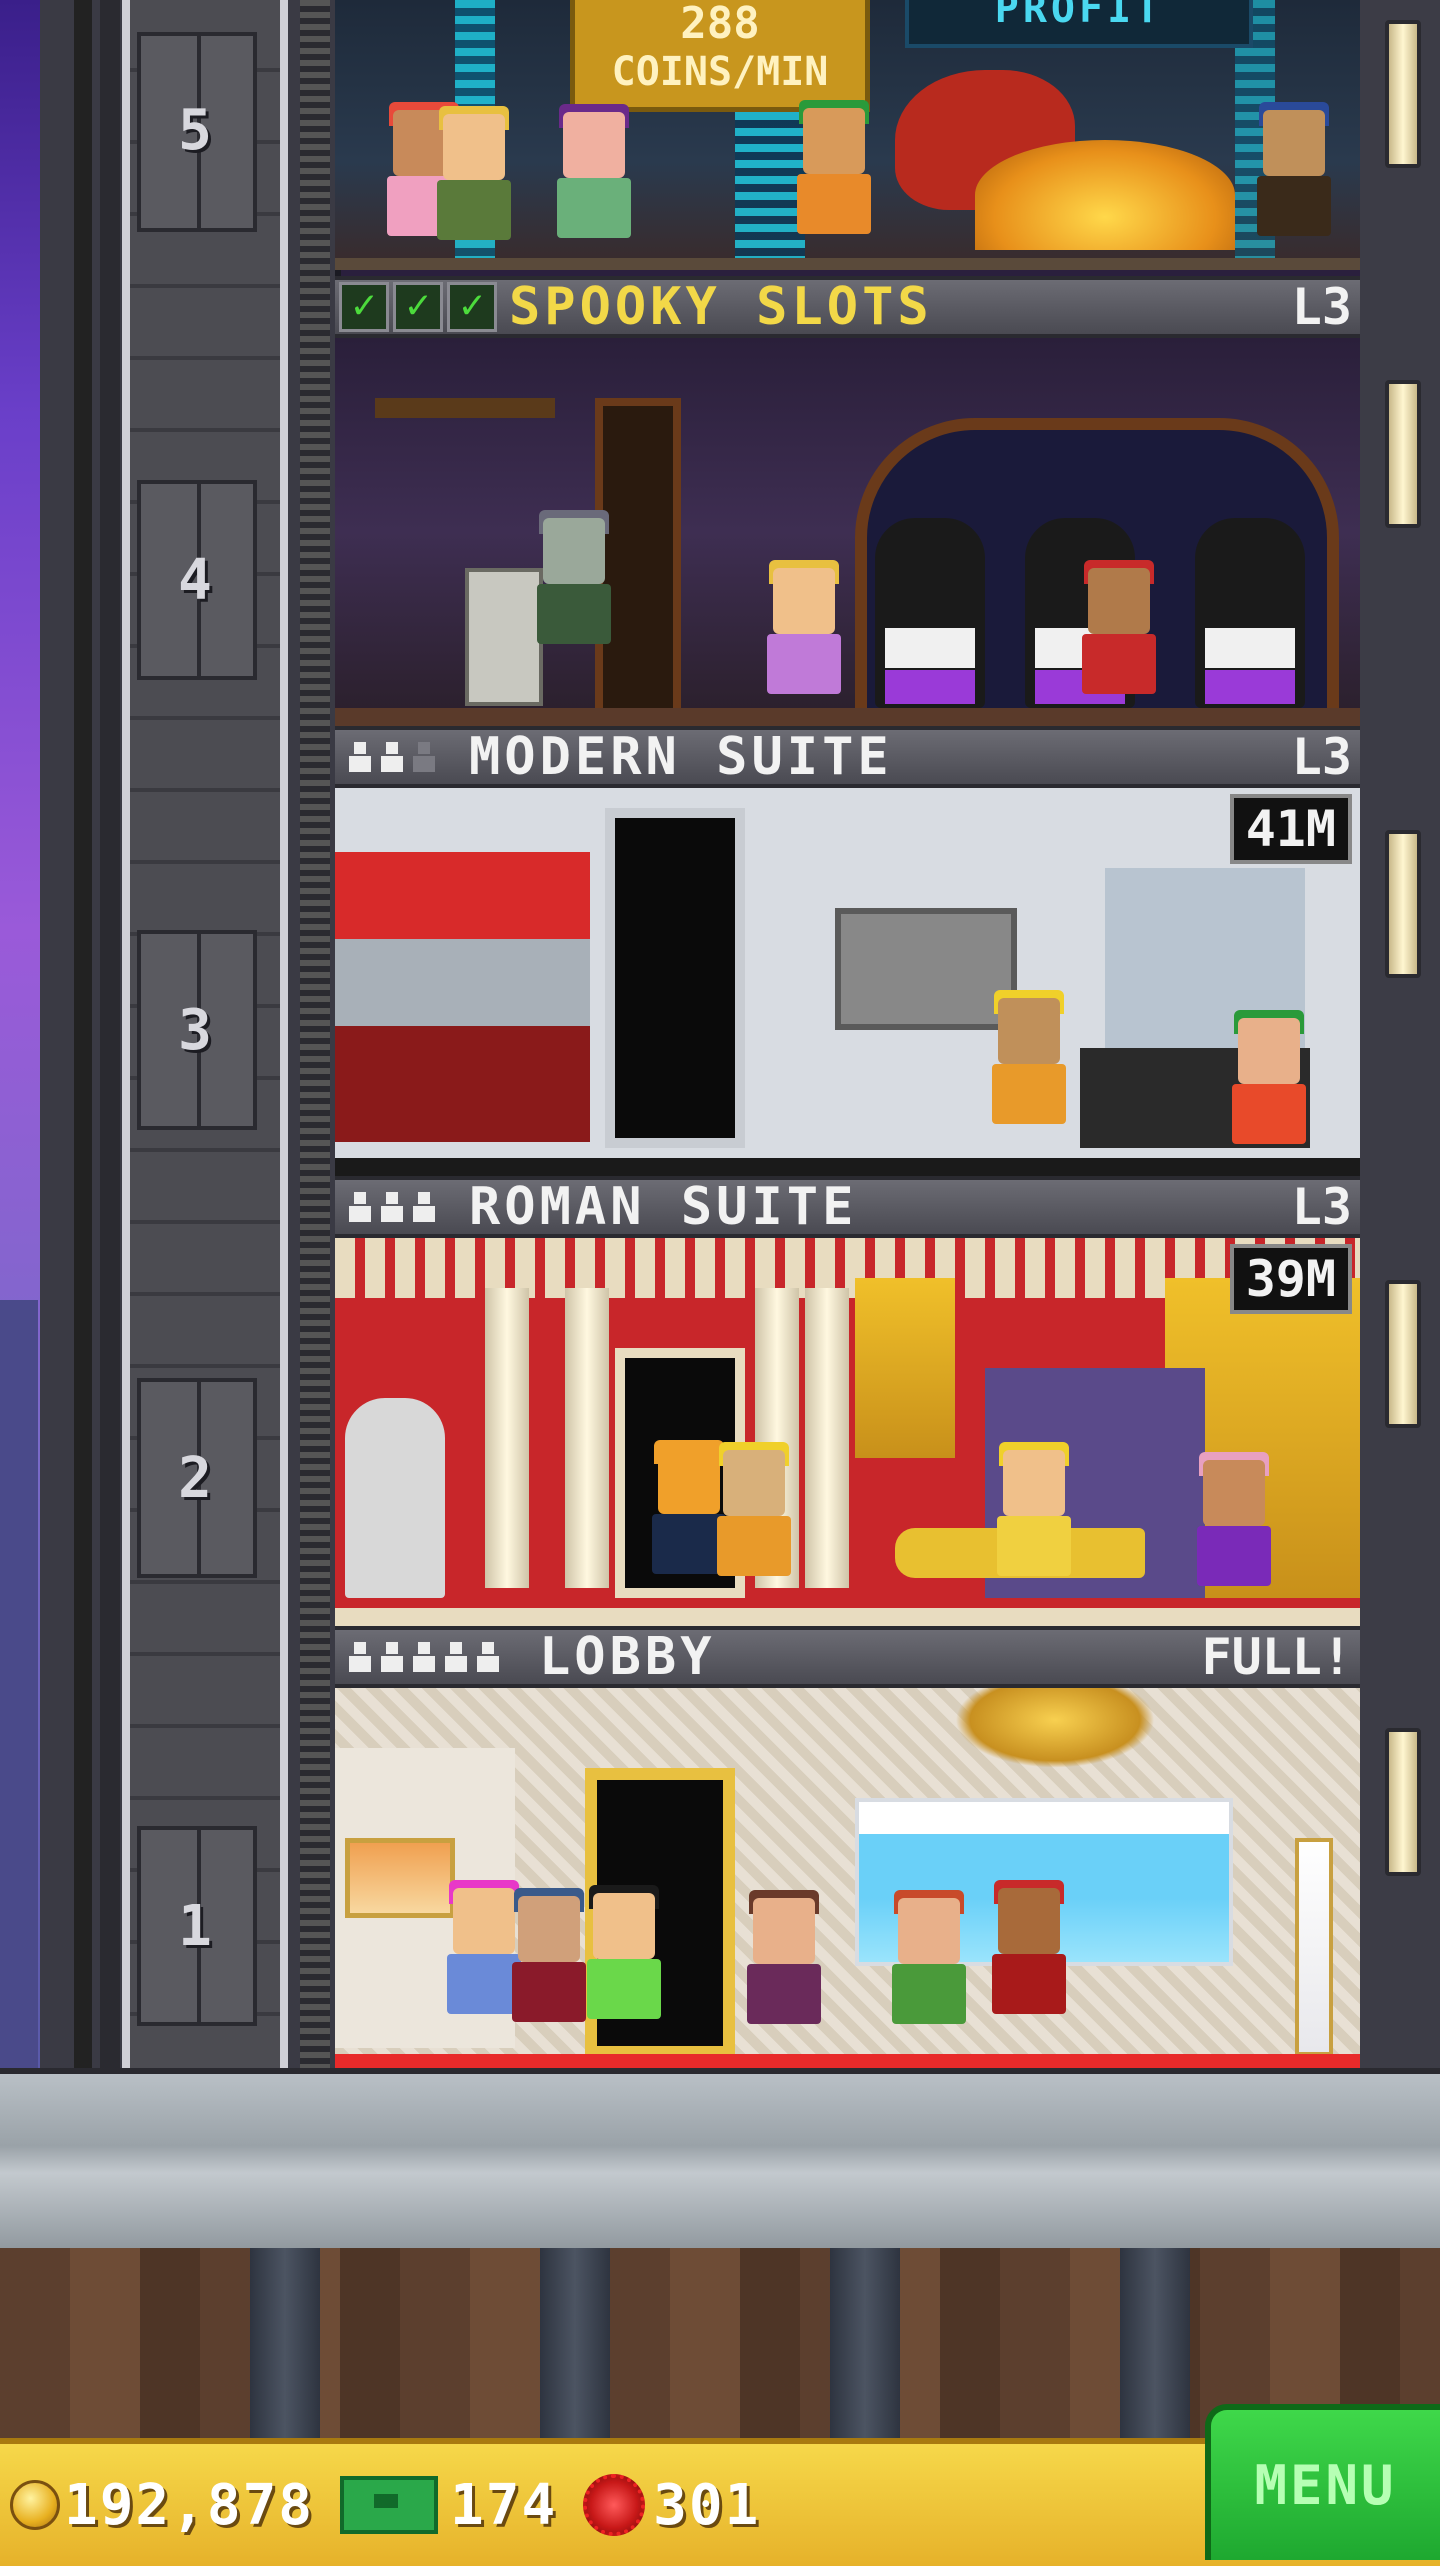  Describe the element at coordinates (35, 2505) in the screenshot. I see `coin-icon` at that location.